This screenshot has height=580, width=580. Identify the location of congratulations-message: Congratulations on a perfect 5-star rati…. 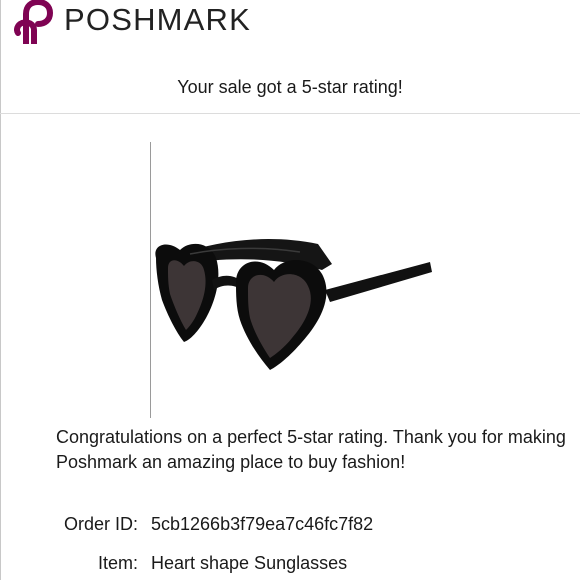
(311, 449).